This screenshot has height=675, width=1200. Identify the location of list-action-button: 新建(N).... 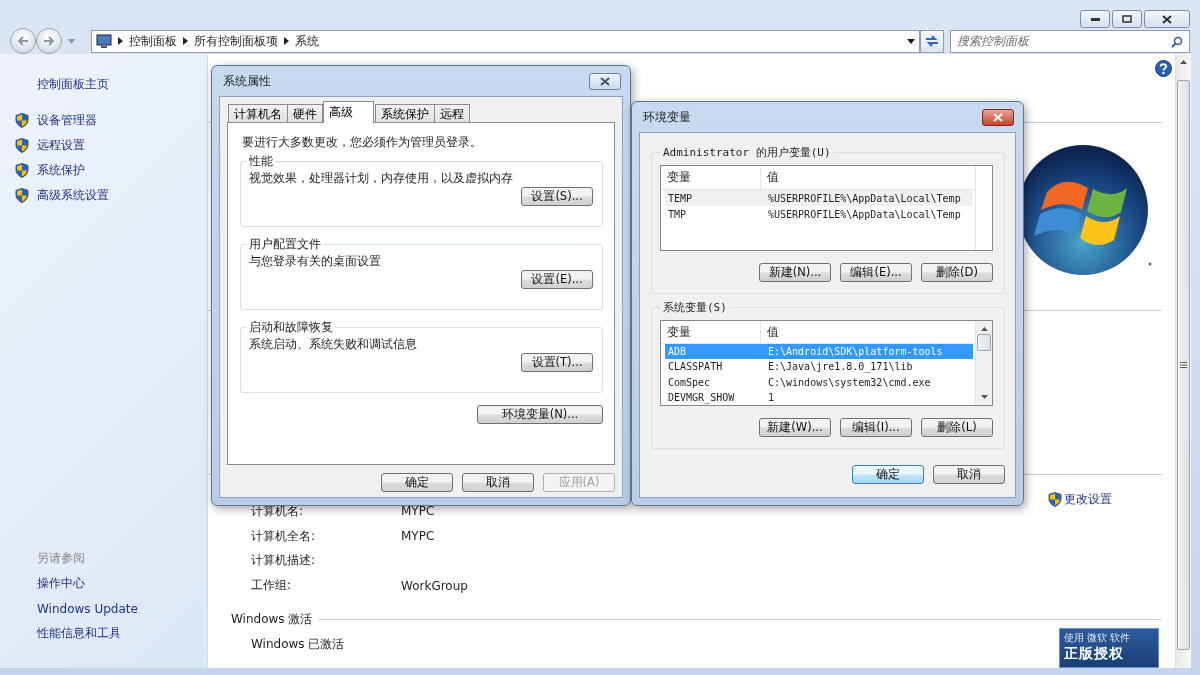
(795, 272).